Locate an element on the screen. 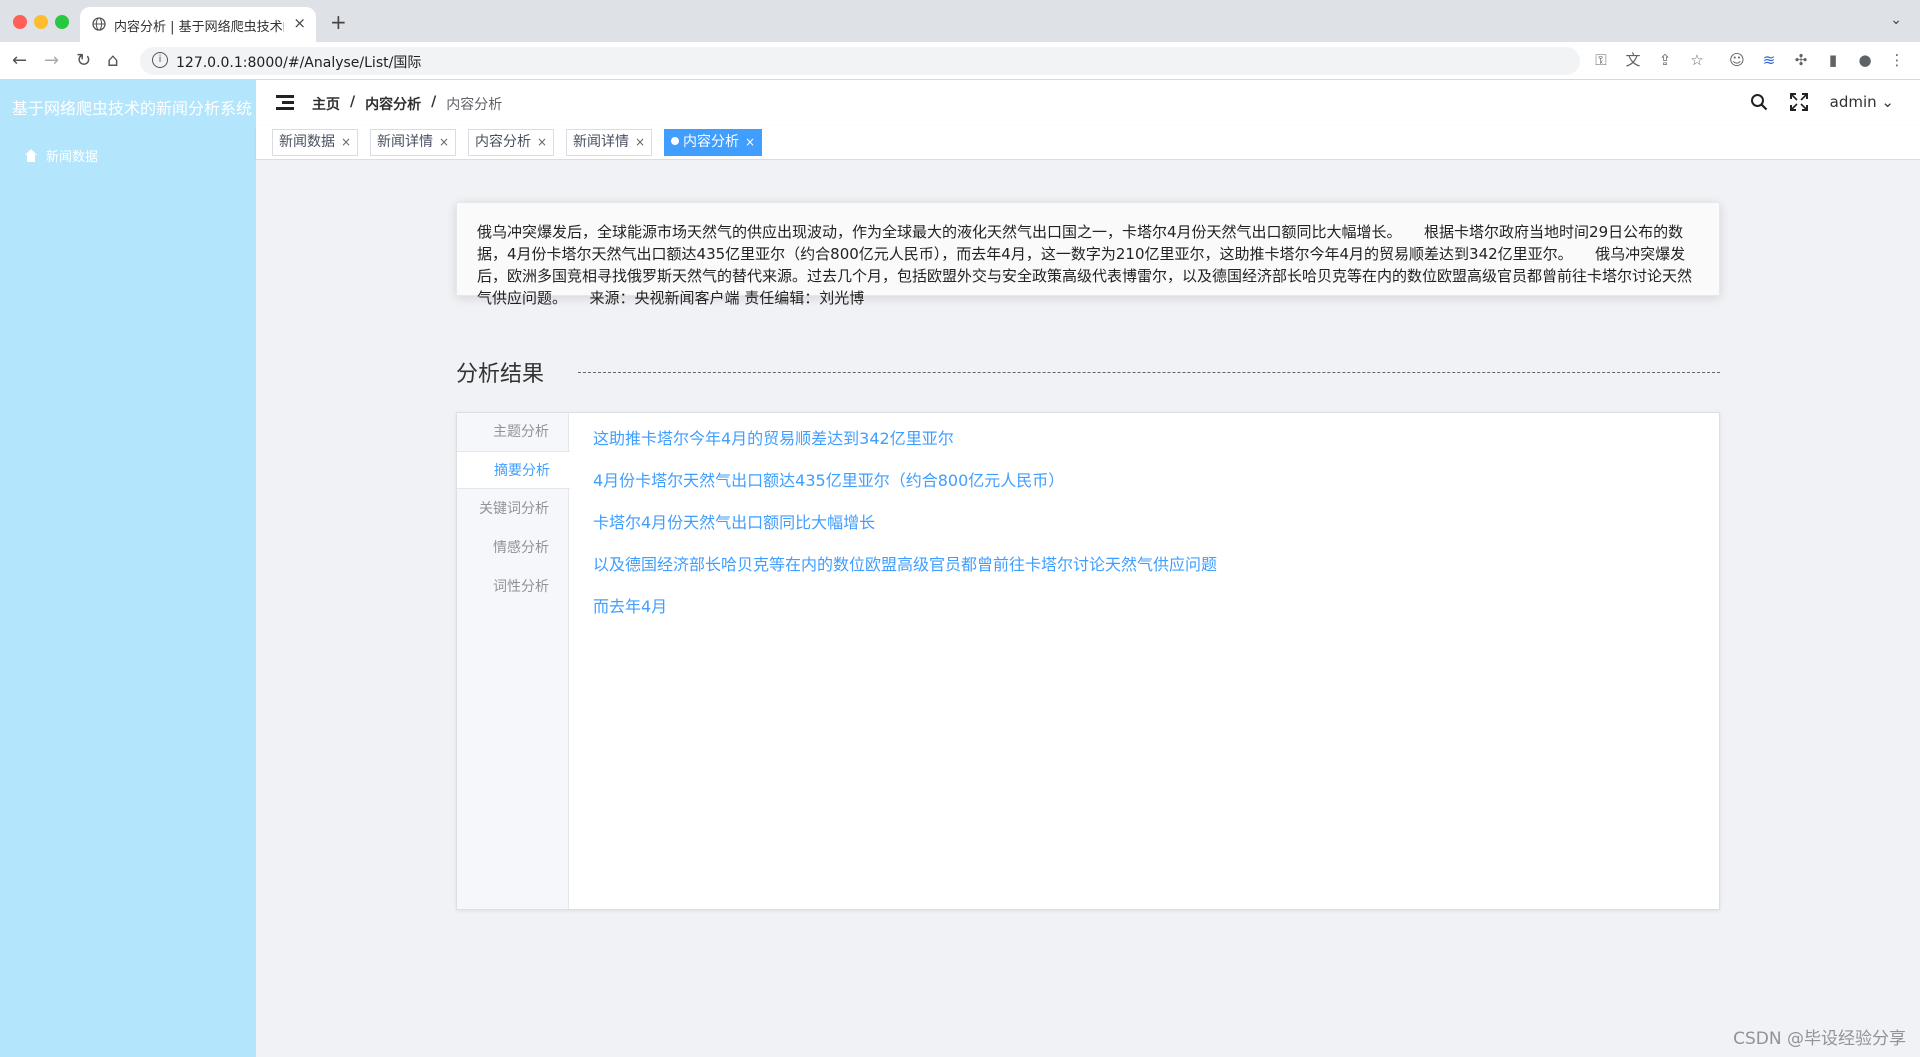  summary-item: 卡塔尔4月份天然气出口额同比大幅增长 is located at coordinates (734, 522).